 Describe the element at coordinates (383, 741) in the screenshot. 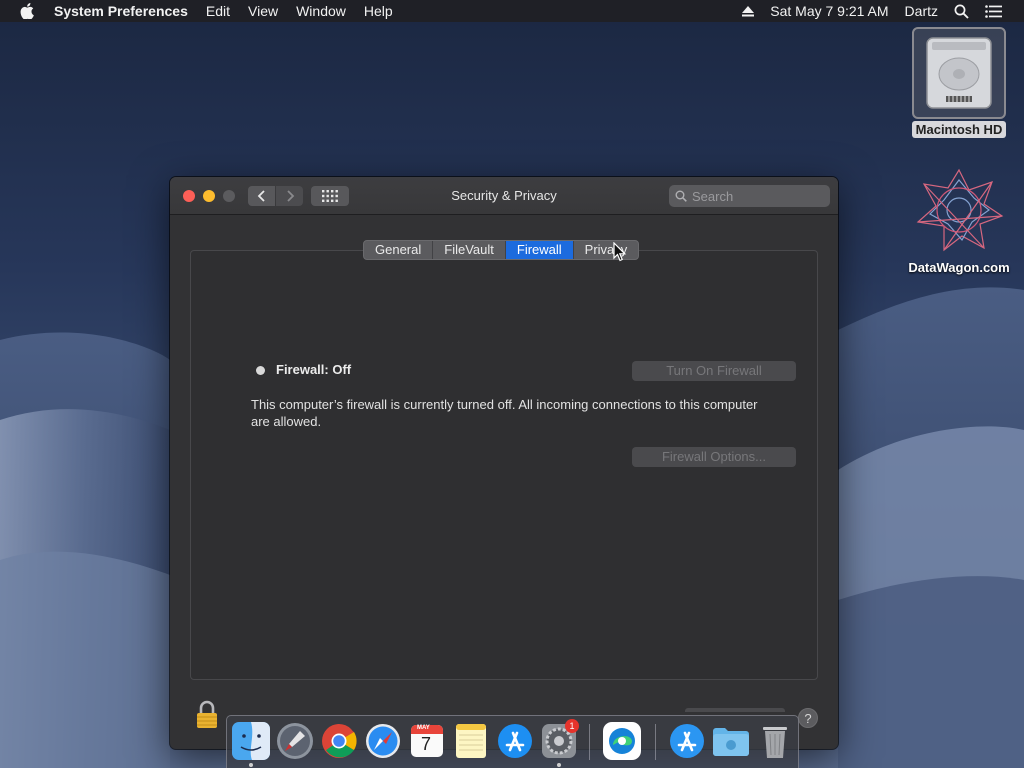

I see `dock-safari-icon` at that location.